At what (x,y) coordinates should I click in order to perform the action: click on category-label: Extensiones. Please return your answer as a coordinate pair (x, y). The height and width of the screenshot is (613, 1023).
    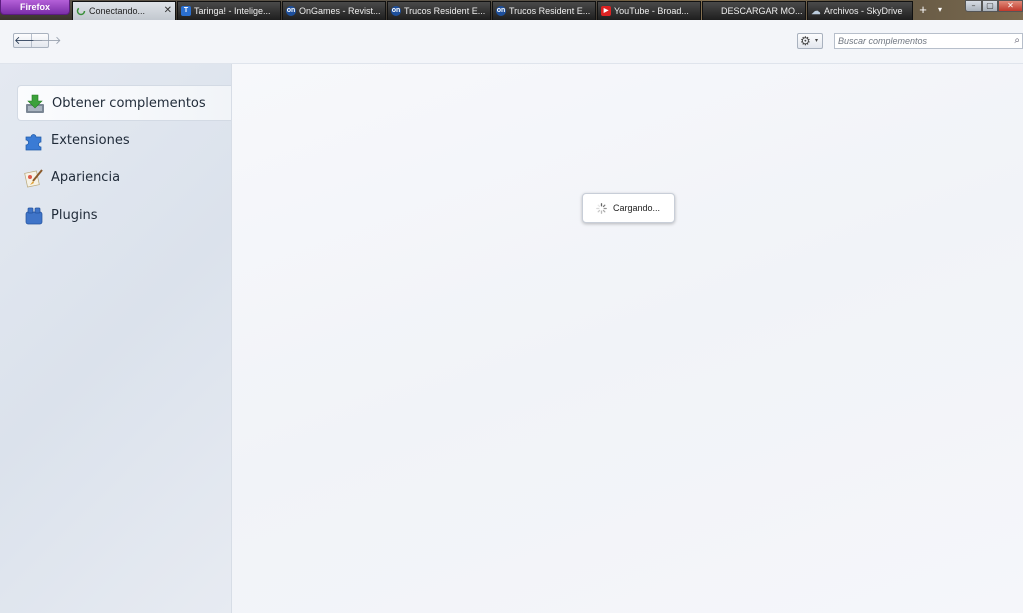
    Looking at the image, I should click on (90, 140).